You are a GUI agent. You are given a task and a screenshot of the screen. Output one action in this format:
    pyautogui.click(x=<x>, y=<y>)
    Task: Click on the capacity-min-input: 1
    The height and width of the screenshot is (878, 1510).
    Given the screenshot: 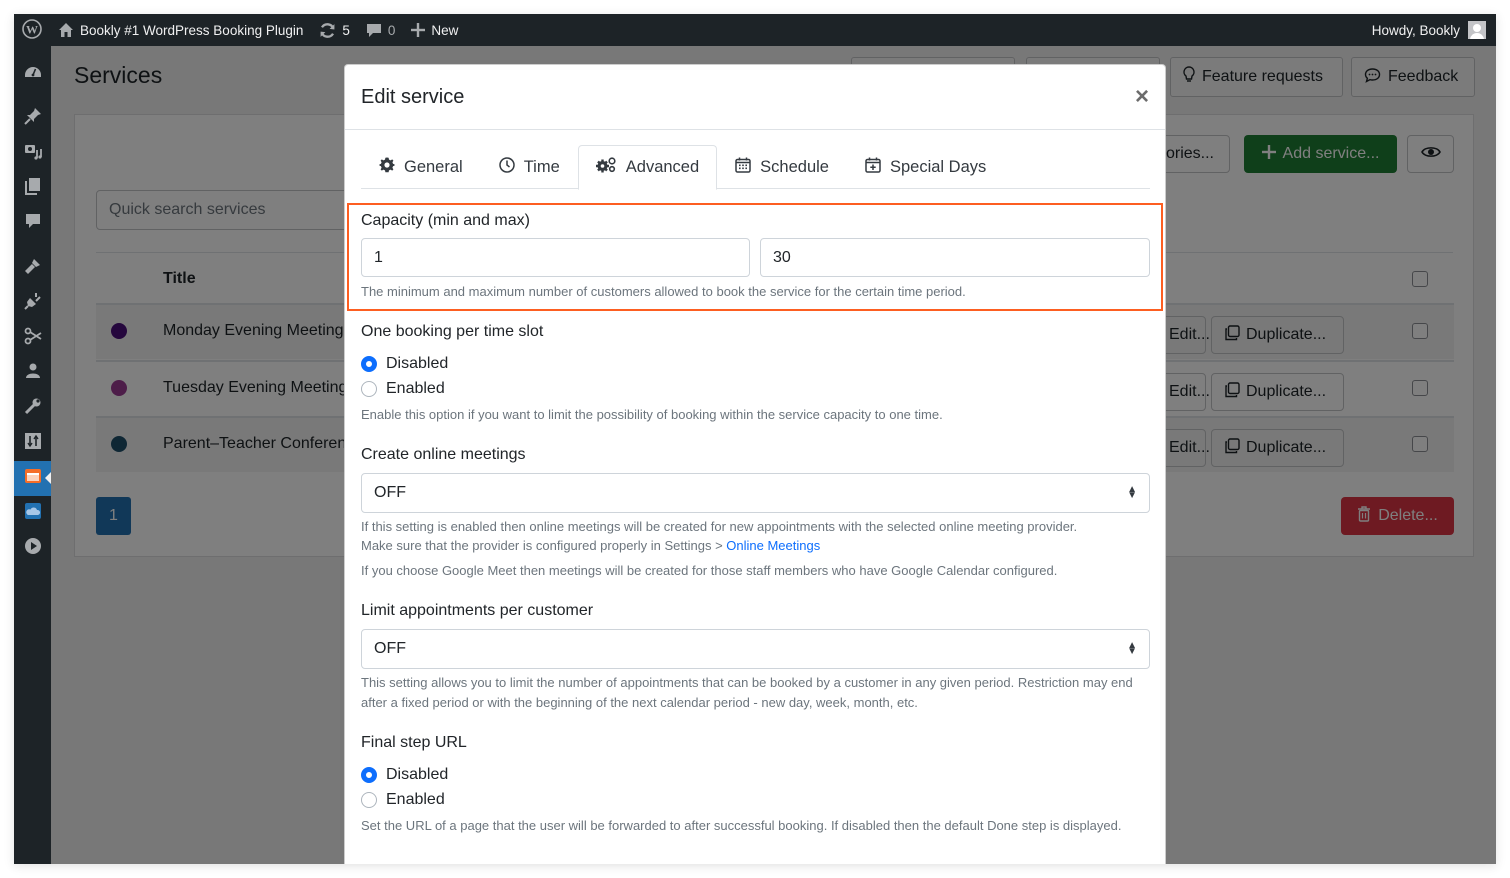 What is the action you would take?
    pyautogui.click(x=555, y=257)
    